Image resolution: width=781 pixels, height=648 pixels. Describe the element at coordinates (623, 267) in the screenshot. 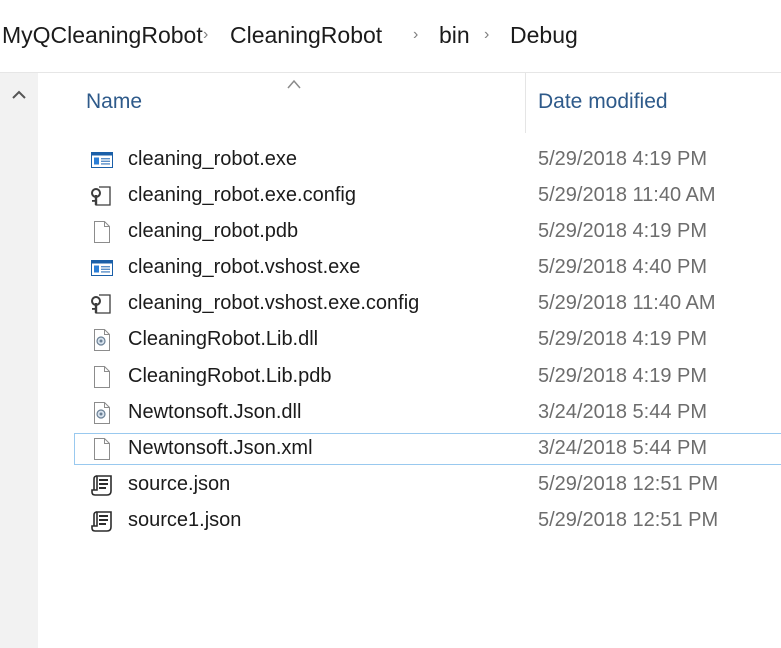

I see `file-date-modified: 5/29/2018 4:40 PM` at that location.